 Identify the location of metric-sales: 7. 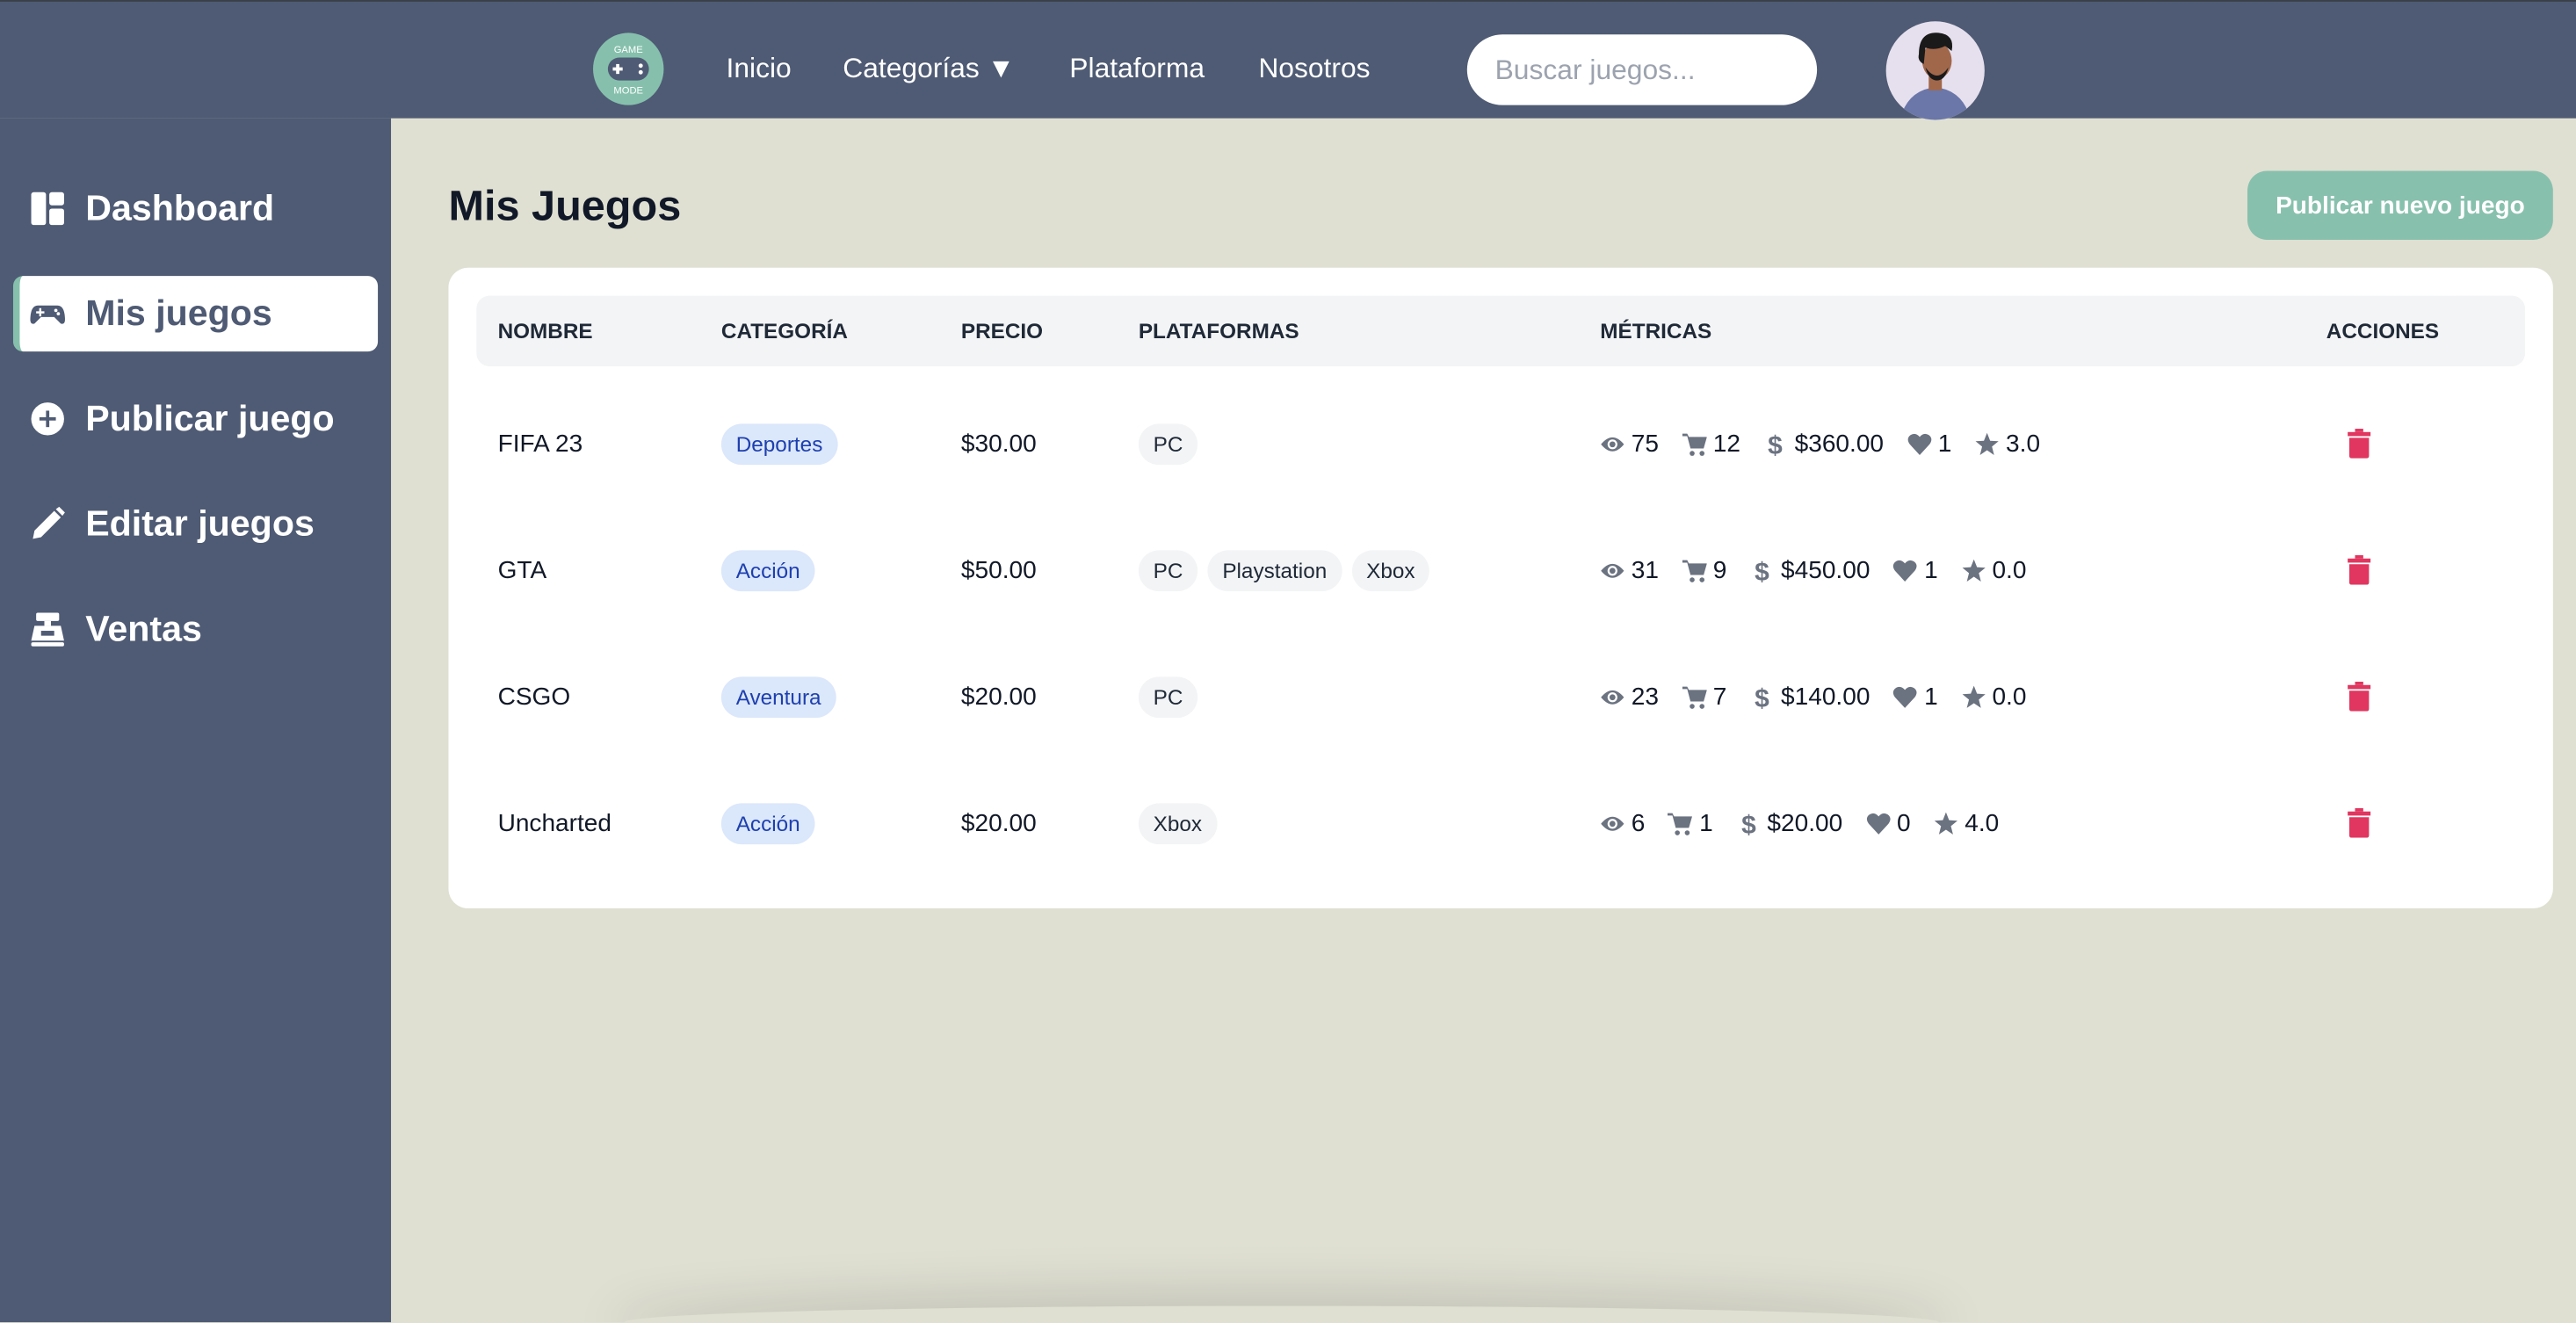
(1704, 697).